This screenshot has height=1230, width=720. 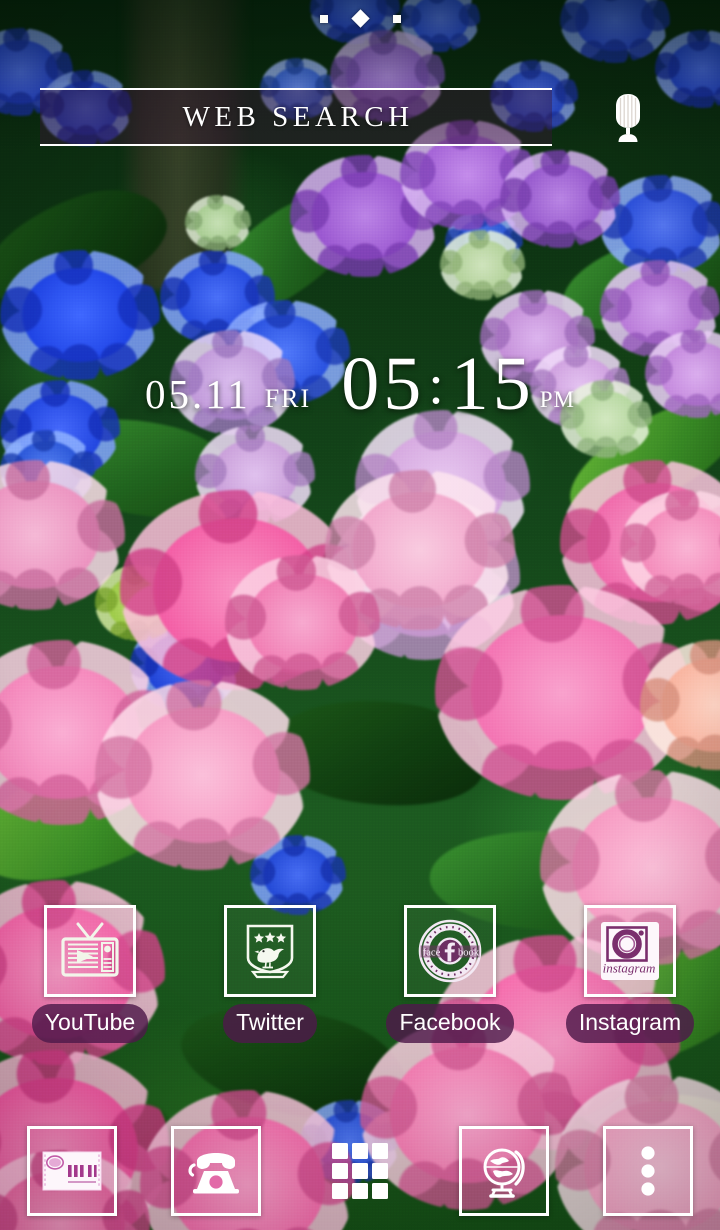 I want to click on clock-minute: 15, so click(x=492, y=384).